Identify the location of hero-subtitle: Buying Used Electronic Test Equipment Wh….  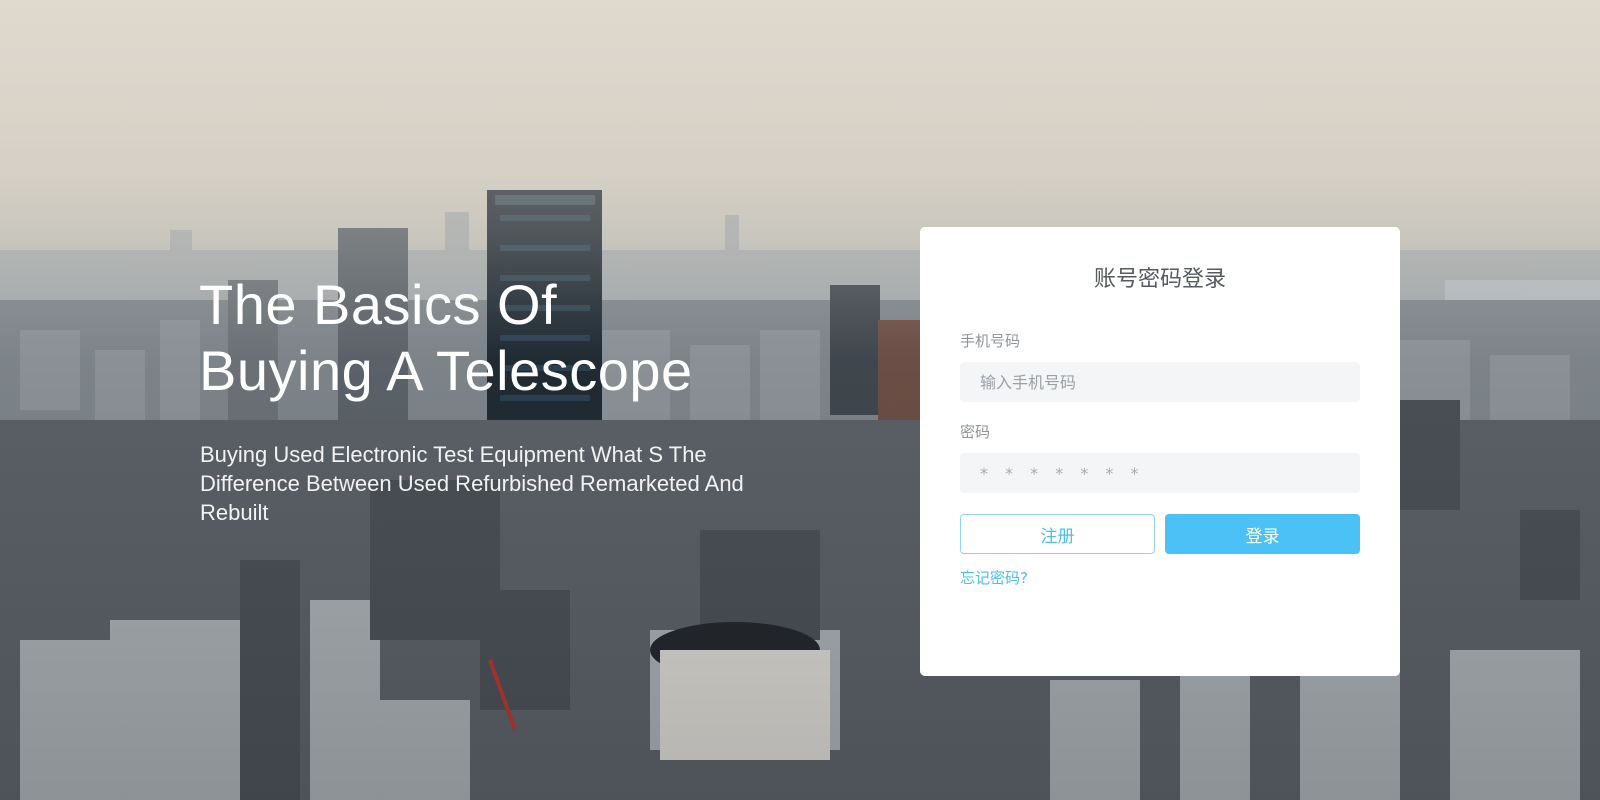
(472, 483).